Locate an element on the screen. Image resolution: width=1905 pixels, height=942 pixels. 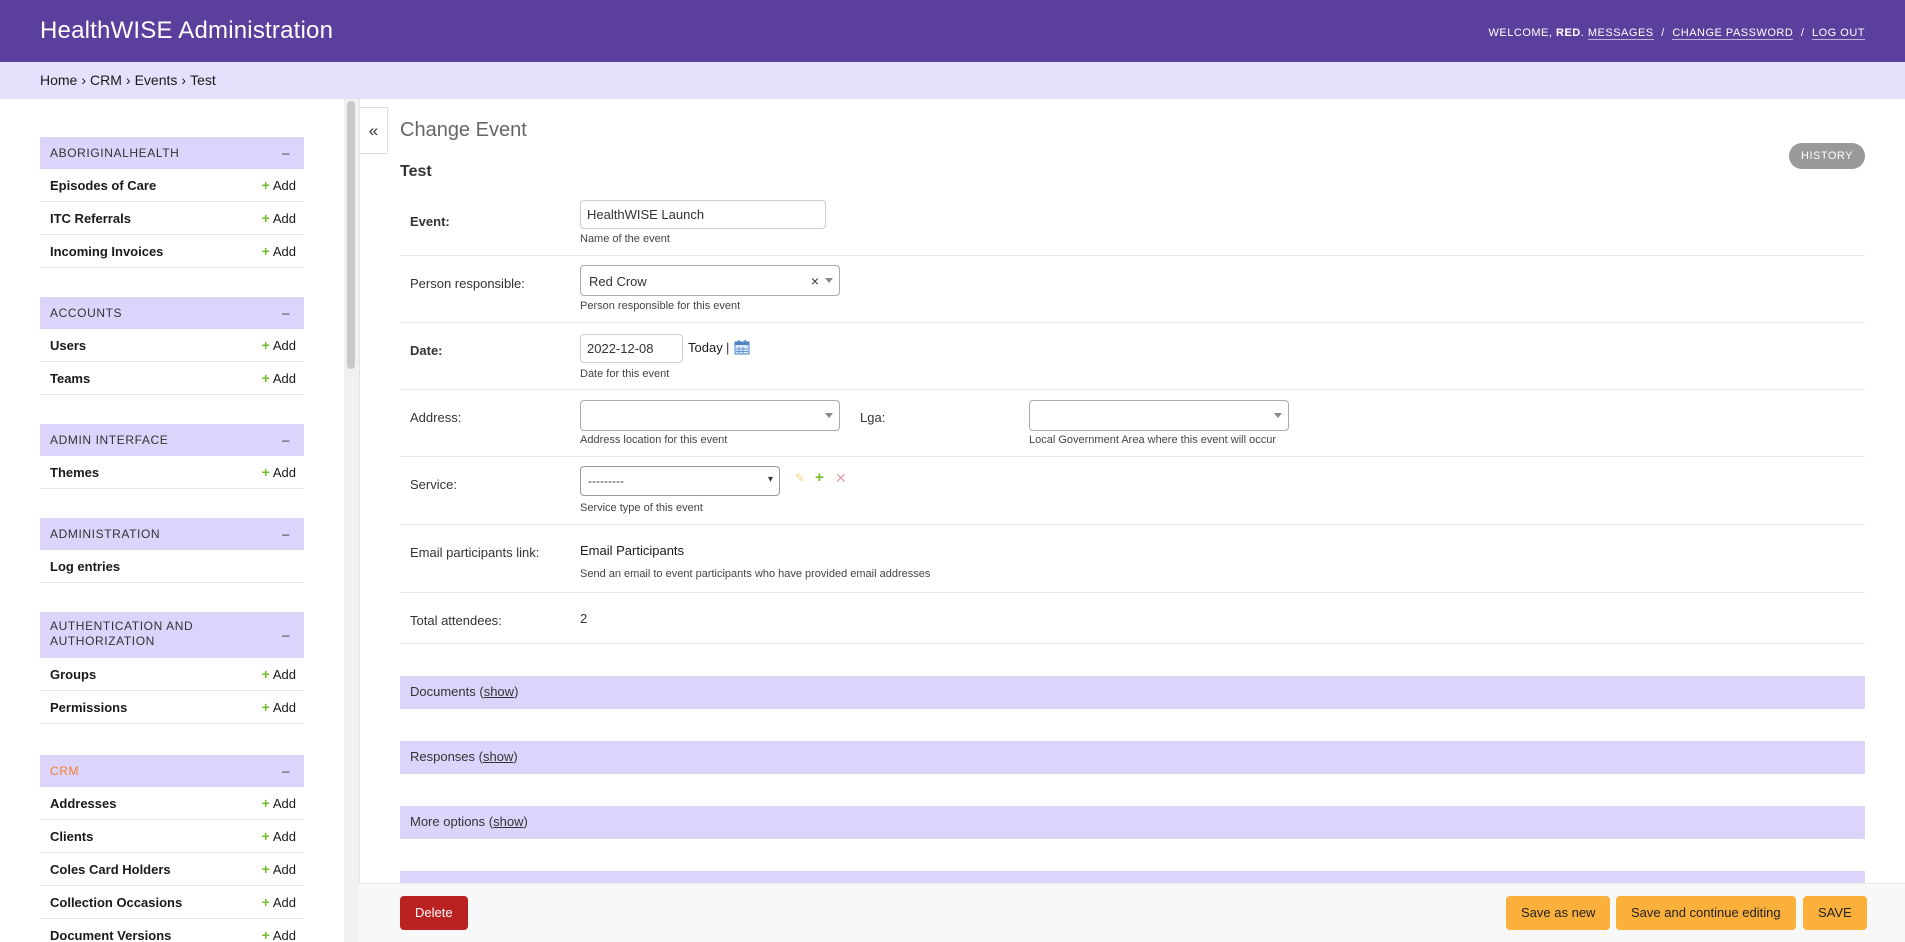
model-link: Log entries is located at coordinates (85, 566).